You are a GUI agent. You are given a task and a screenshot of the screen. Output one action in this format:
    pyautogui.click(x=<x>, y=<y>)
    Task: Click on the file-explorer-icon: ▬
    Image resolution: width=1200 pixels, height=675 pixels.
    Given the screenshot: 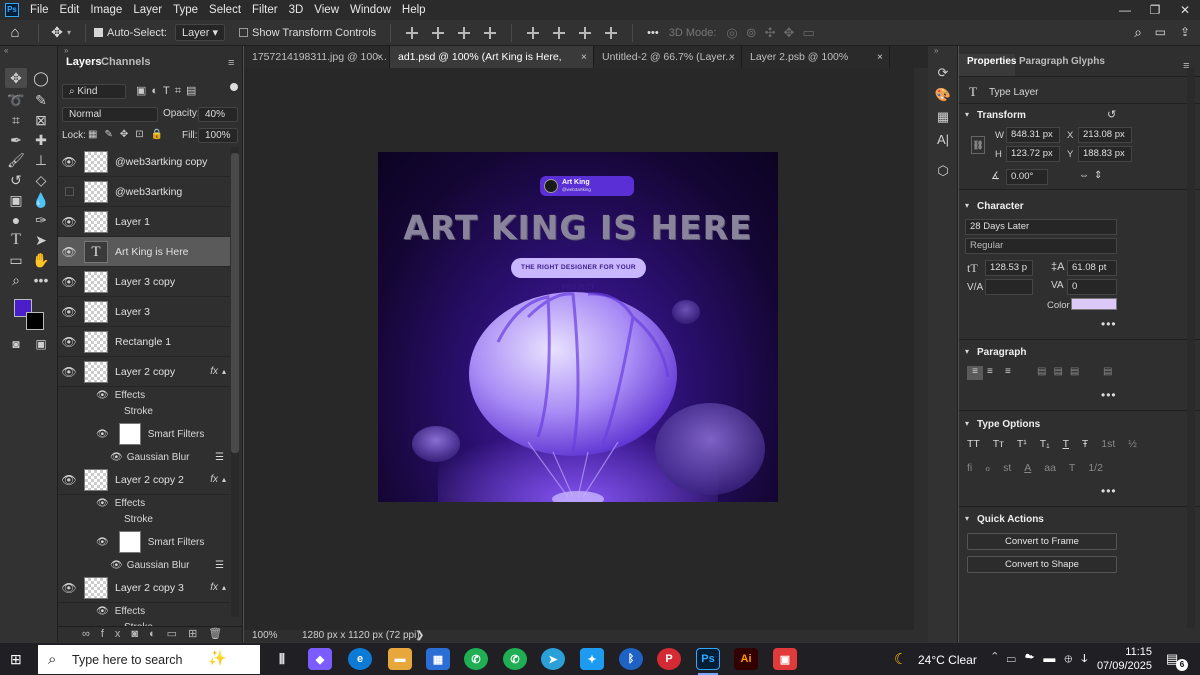 What is the action you would take?
    pyautogui.click(x=400, y=659)
    